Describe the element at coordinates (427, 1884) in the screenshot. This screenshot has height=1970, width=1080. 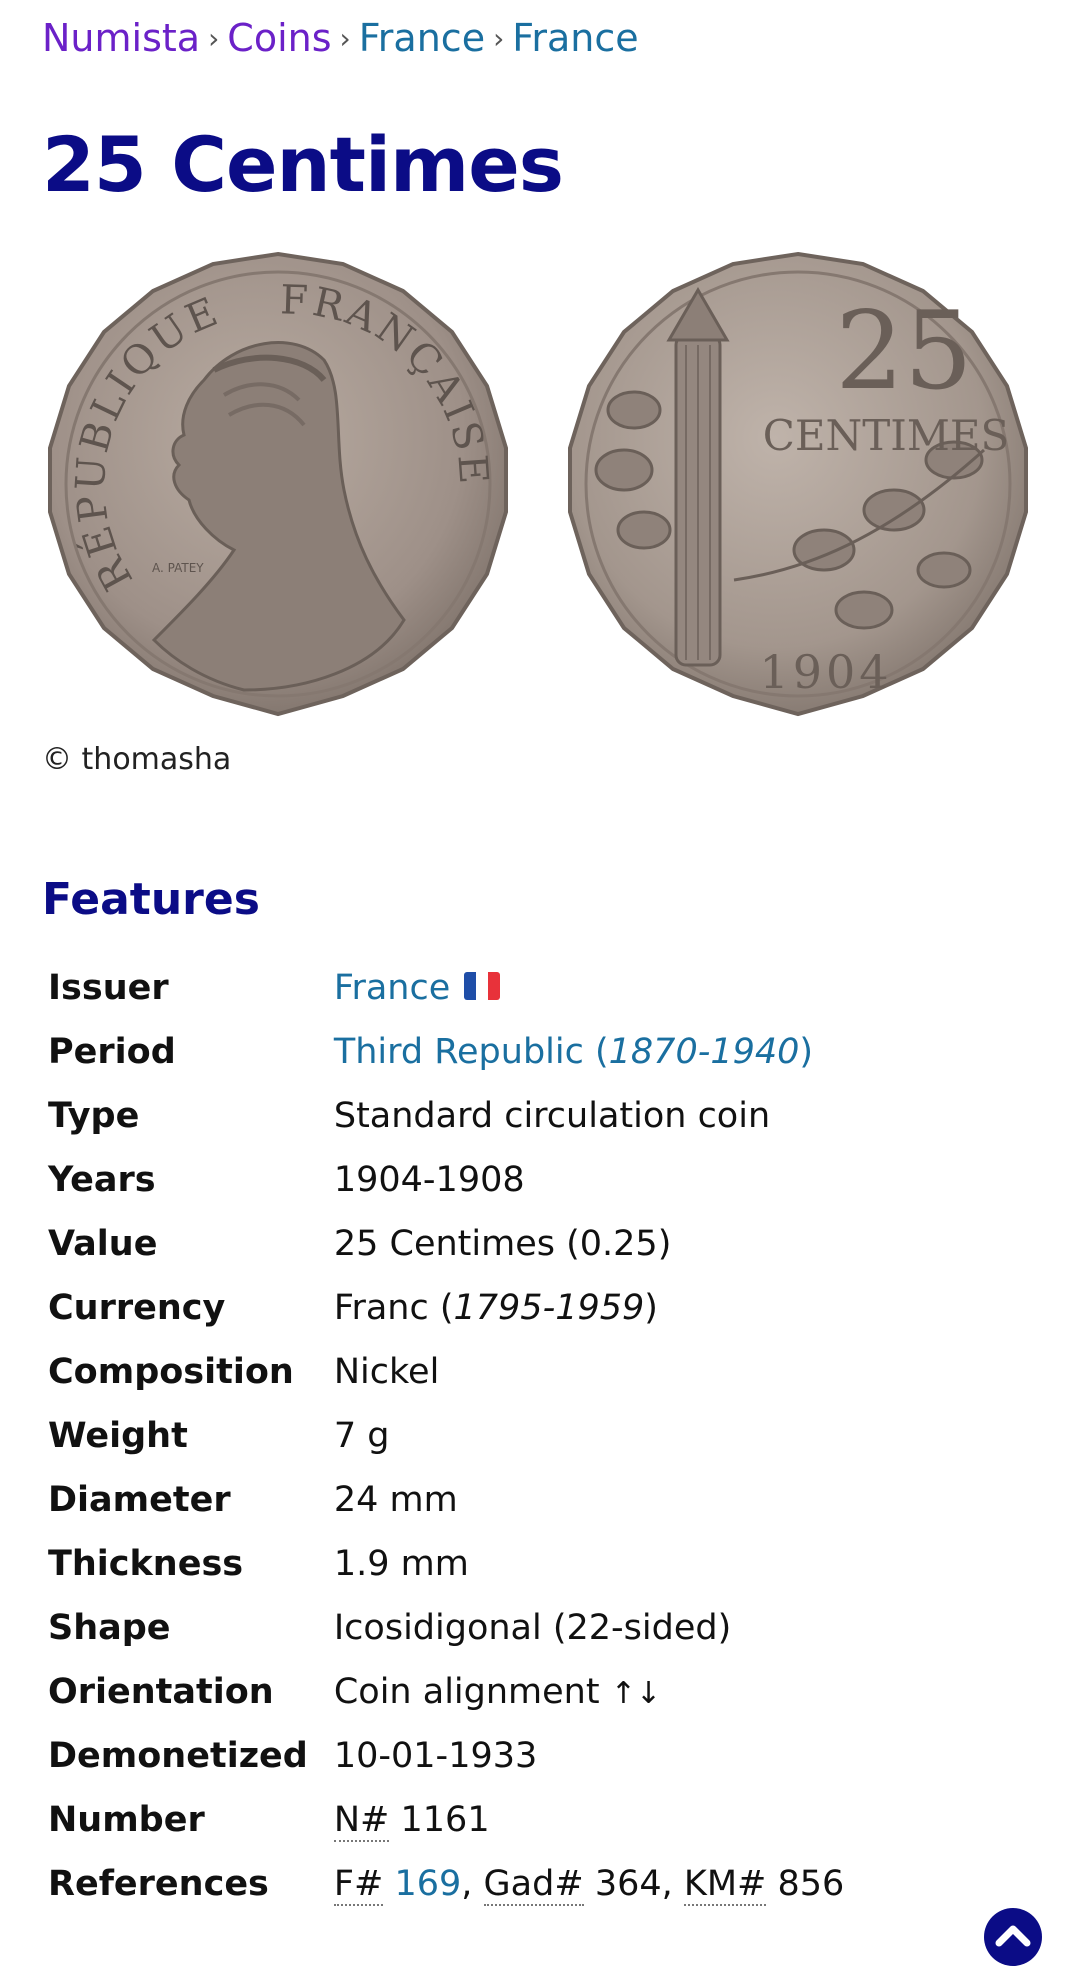
I see `reference-f-link: 169` at that location.